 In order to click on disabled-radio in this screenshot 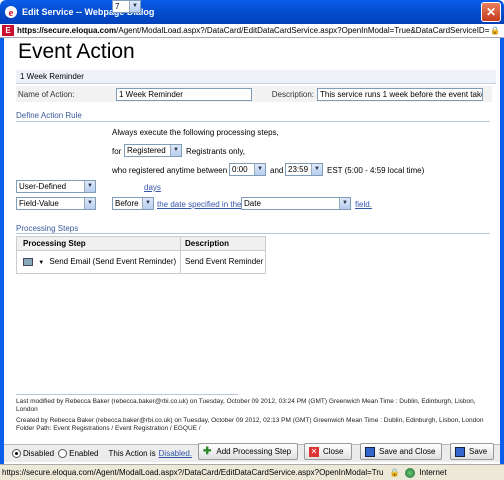, I will do `click(16, 453)`.